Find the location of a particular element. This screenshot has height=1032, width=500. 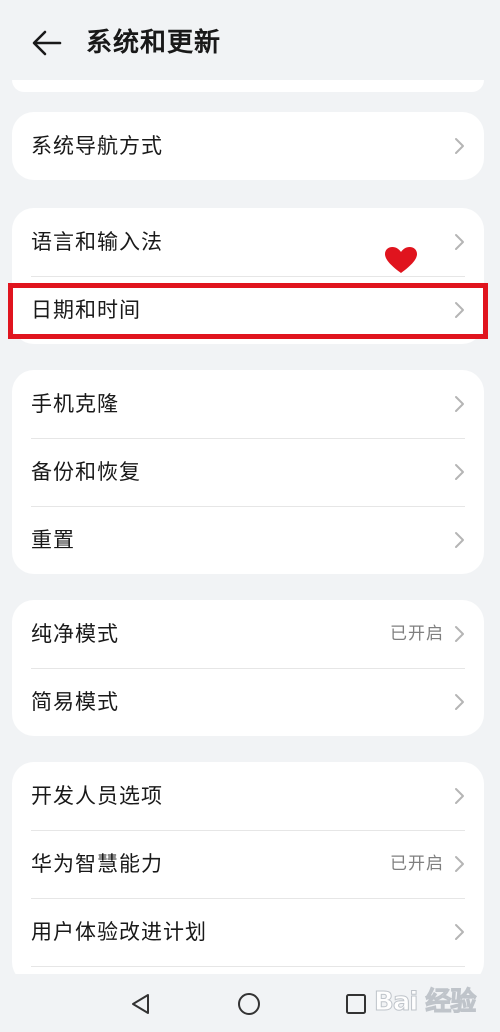

setting-row-simple-mode: 简易模式 is located at coordinates (248, 702).